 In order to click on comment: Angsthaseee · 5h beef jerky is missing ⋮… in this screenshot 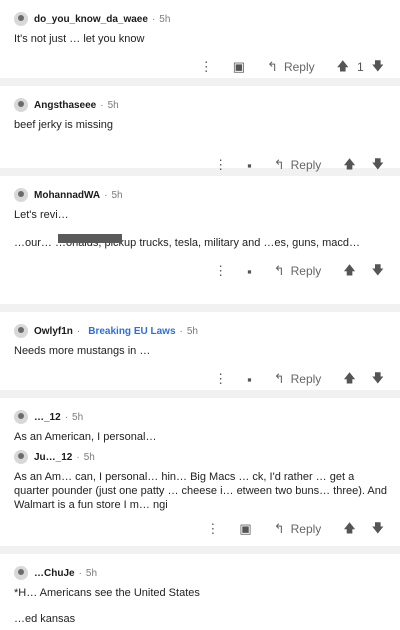, I will do `click(200, 129)`.